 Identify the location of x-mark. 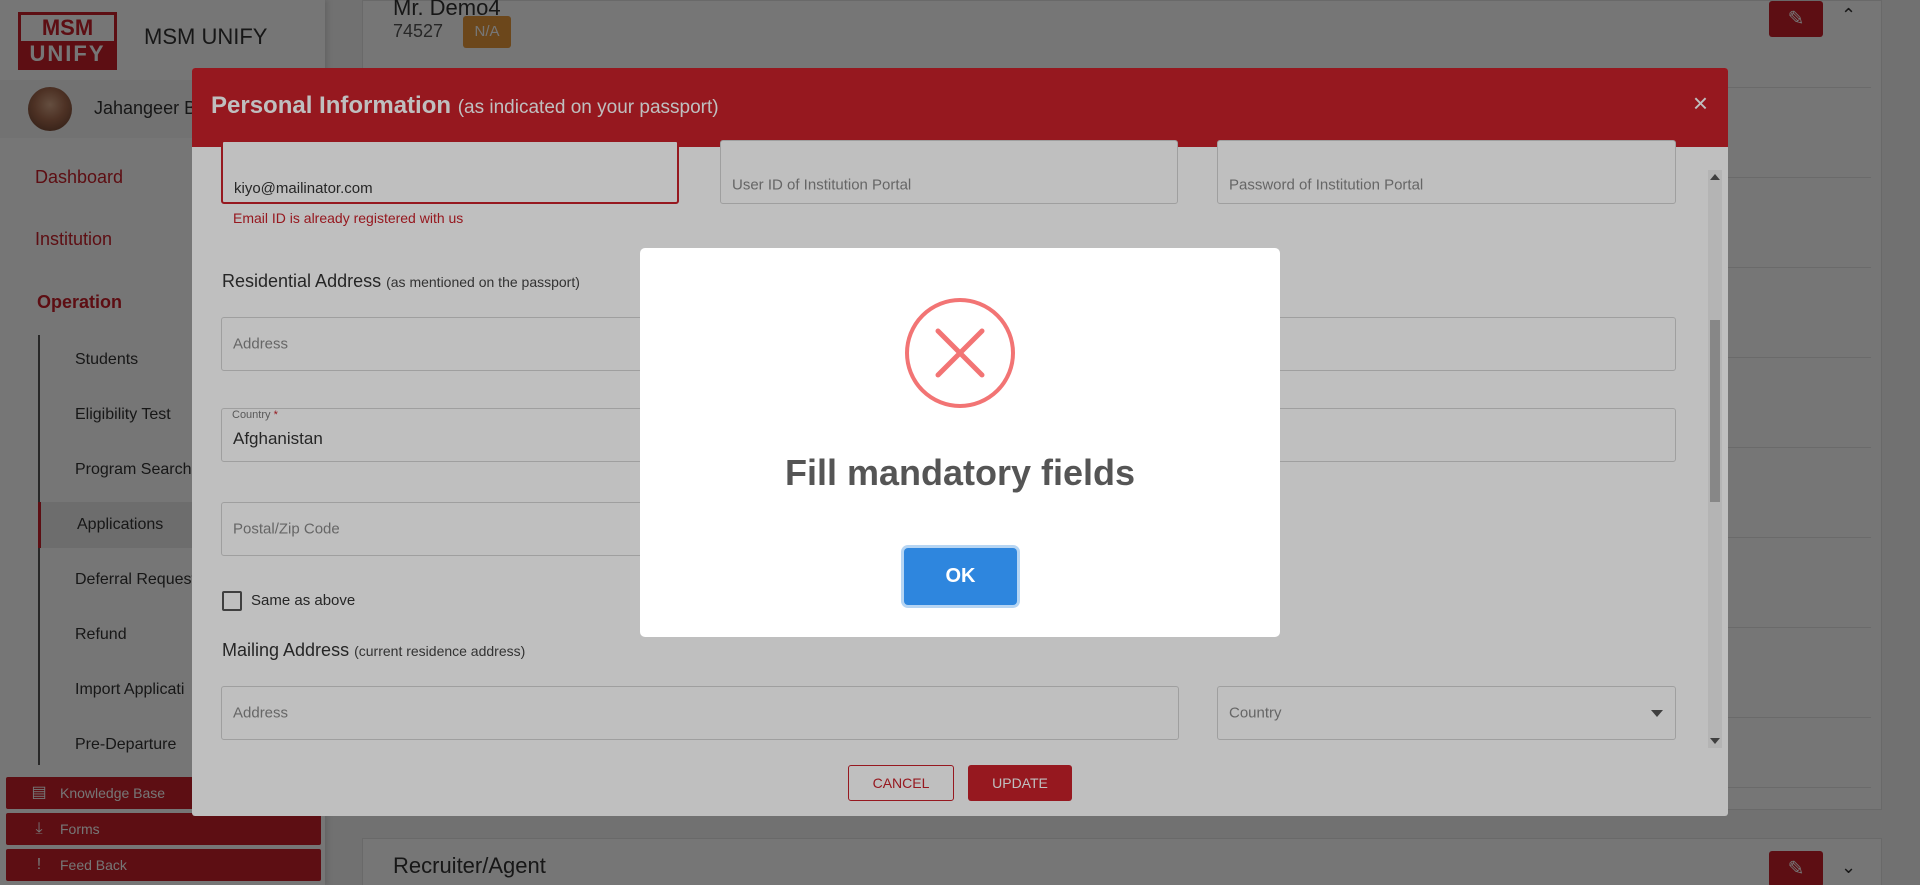
(960, 353).